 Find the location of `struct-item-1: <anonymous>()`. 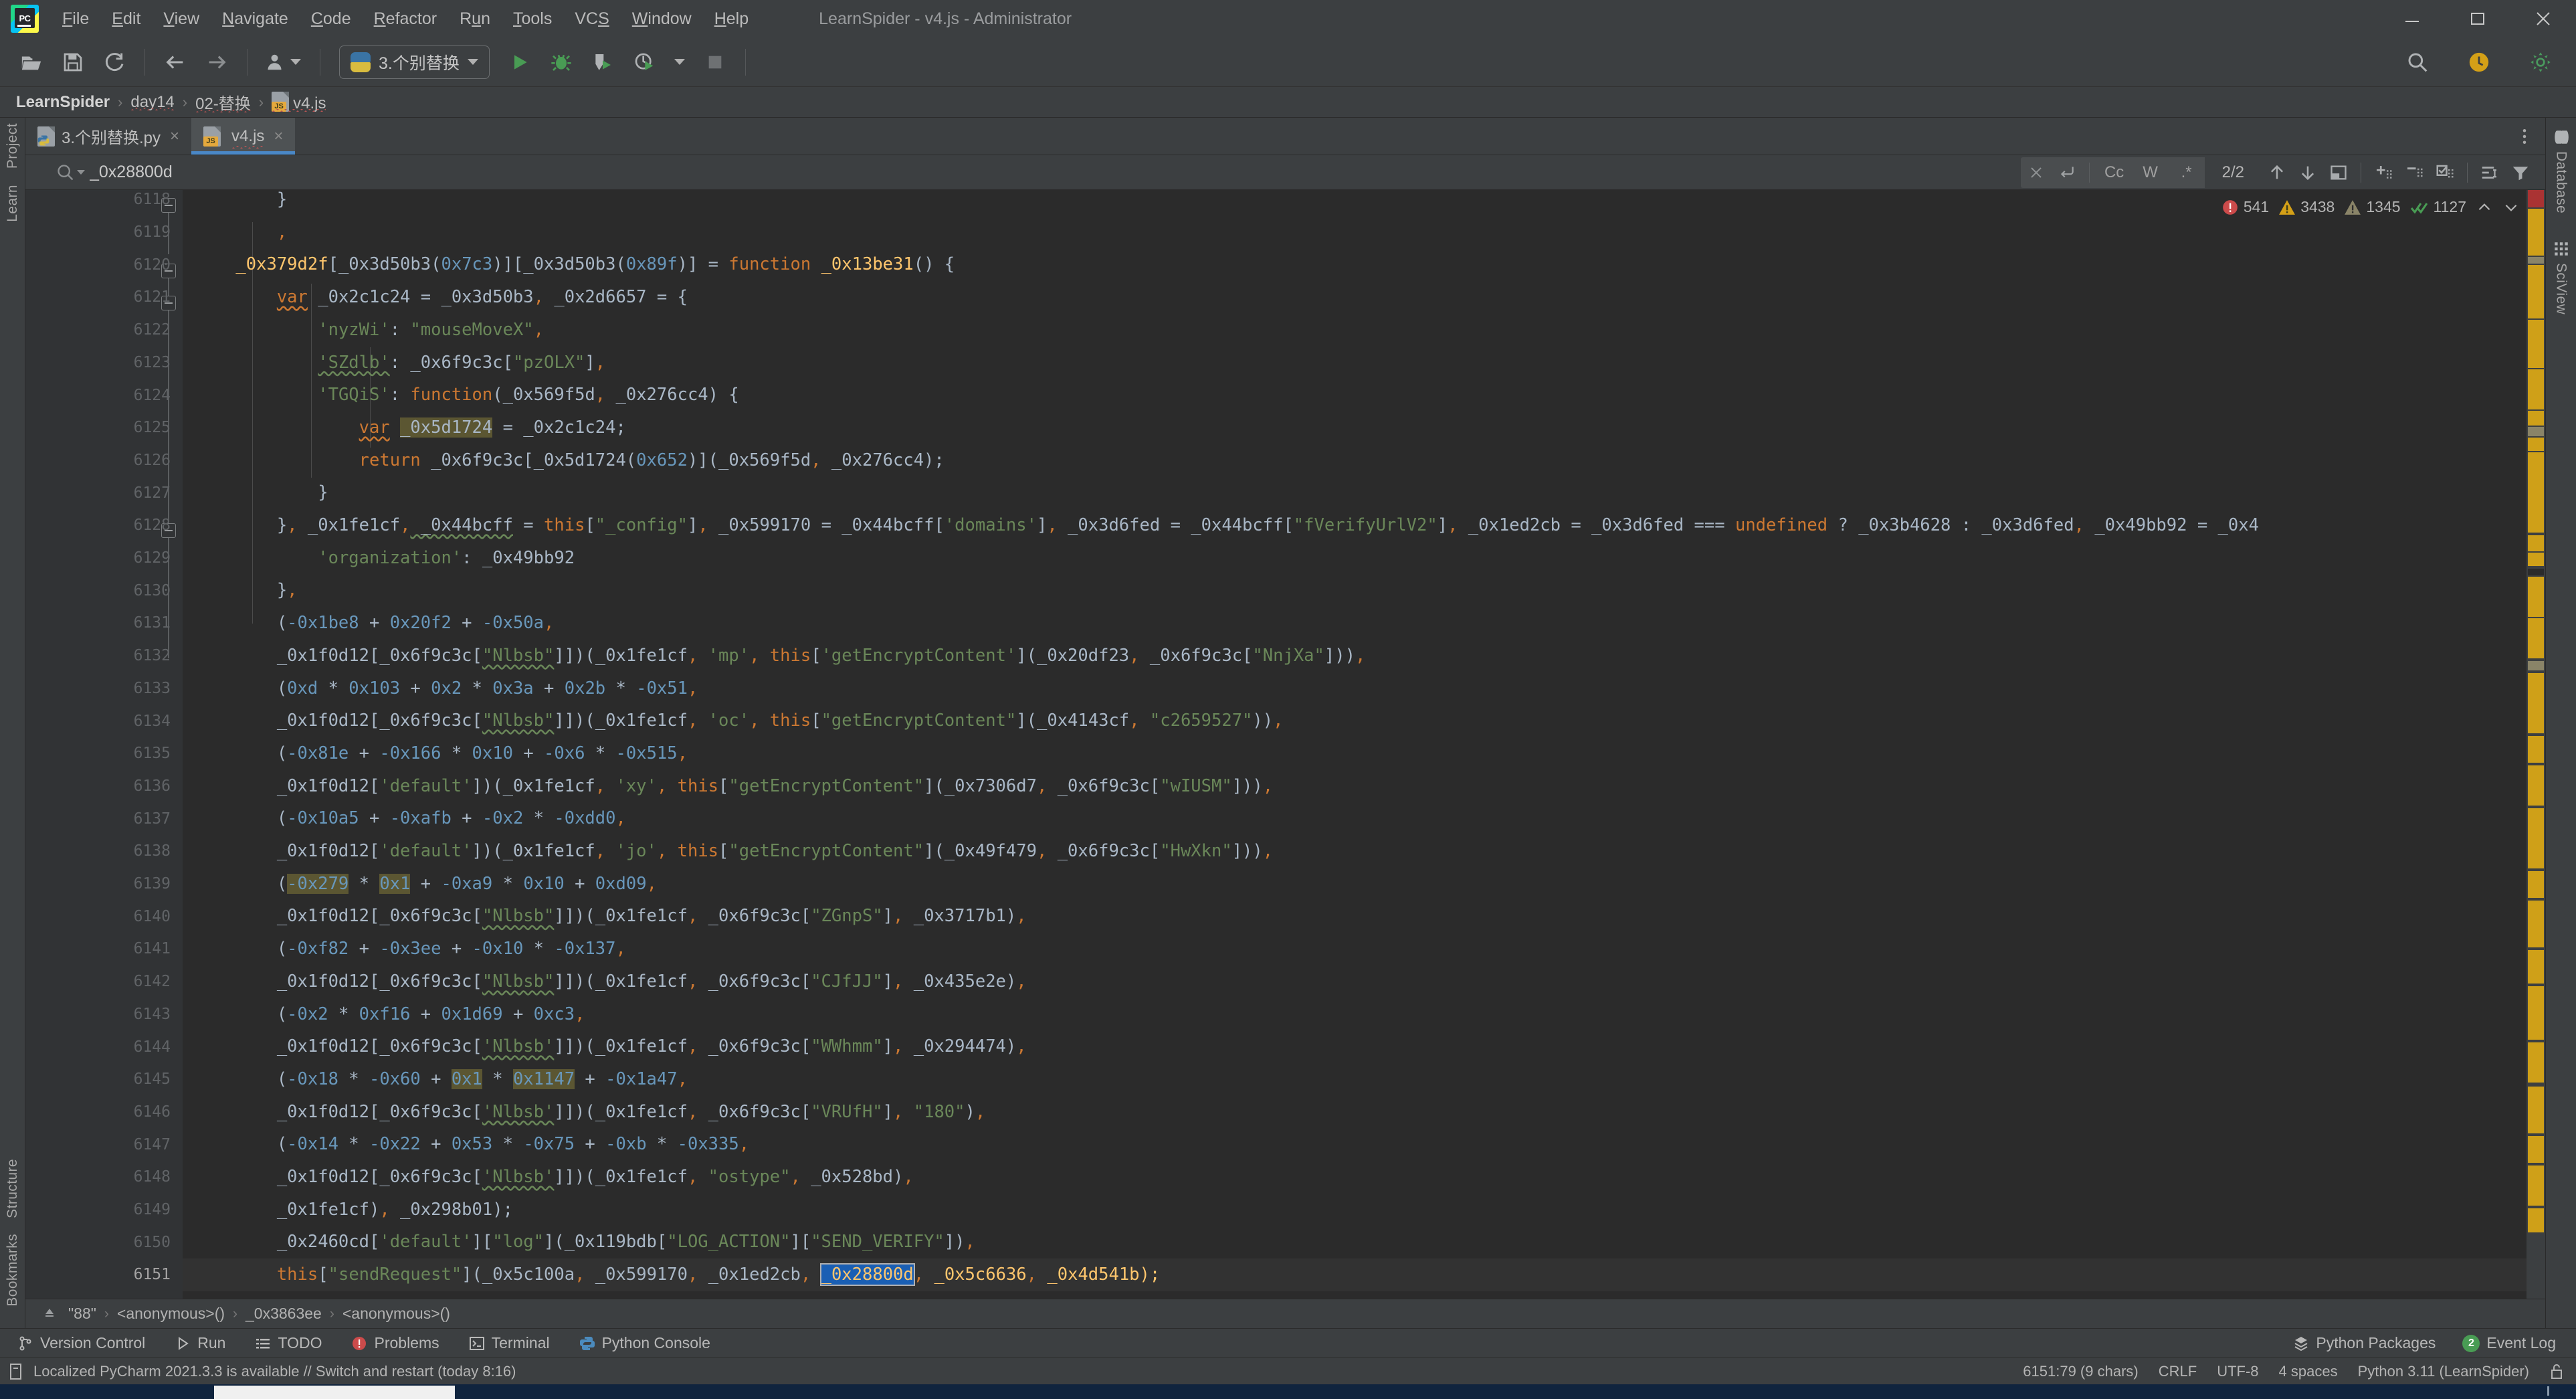

struct-item-1: <anonymous>() is located at coordinates (171, 1314).